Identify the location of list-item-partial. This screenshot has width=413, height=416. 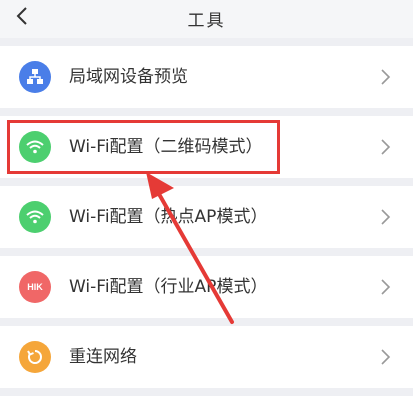
(206, 406).